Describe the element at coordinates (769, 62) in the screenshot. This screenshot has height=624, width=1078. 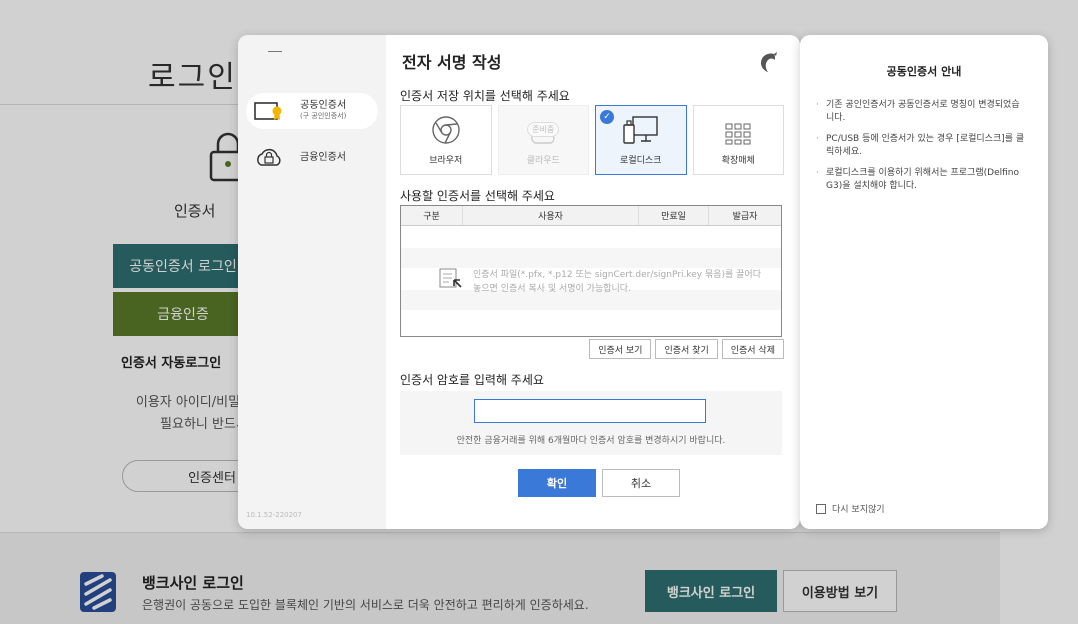
I see `dolphin-logo-icon` at that location.